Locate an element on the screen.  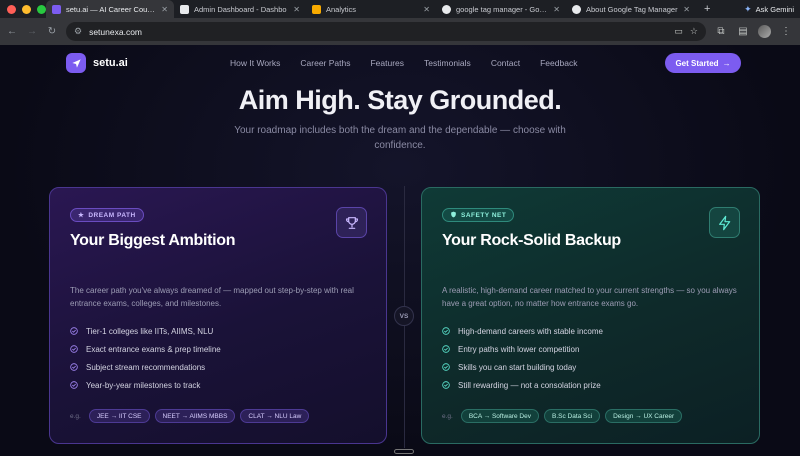
tab-label: About Google Tag Manager is located at coordinates (632, 9).